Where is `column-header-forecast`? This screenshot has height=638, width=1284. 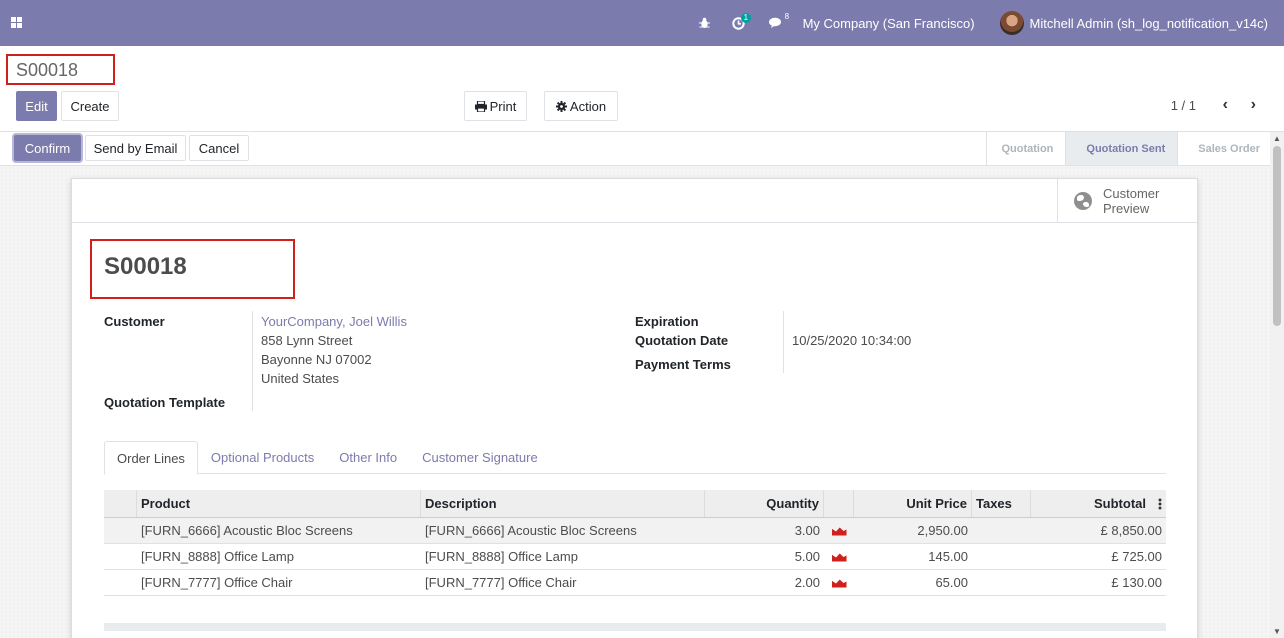 column-header-forecast is located at coordinates (839, 503).